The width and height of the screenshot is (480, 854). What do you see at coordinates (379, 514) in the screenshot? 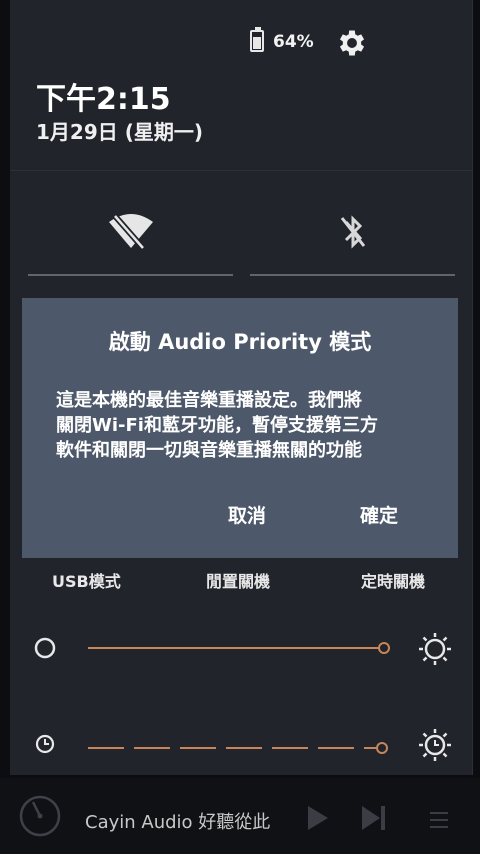
I see `confirm-button: 確定` at bounding box center [379, 514].